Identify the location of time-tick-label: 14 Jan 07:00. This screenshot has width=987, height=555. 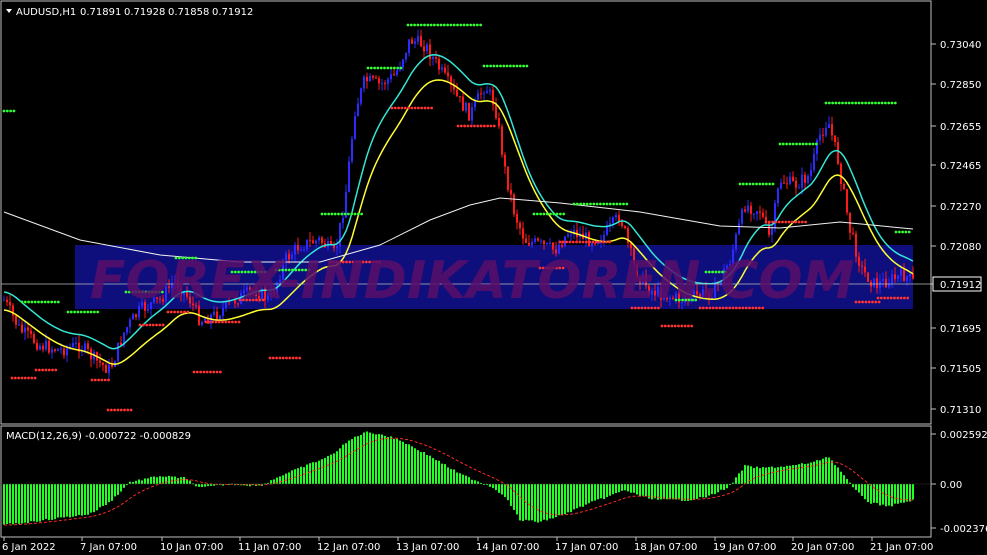
(507, 547).